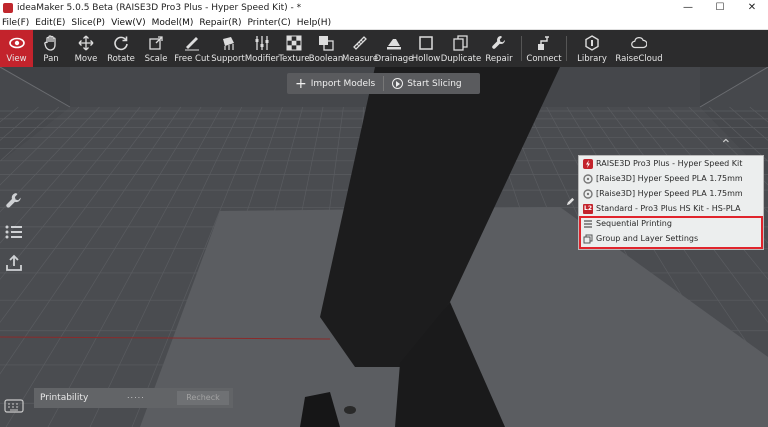 This screenshot has height=427, width=768. I want to click on minimize-button: —, so click(688, 8).